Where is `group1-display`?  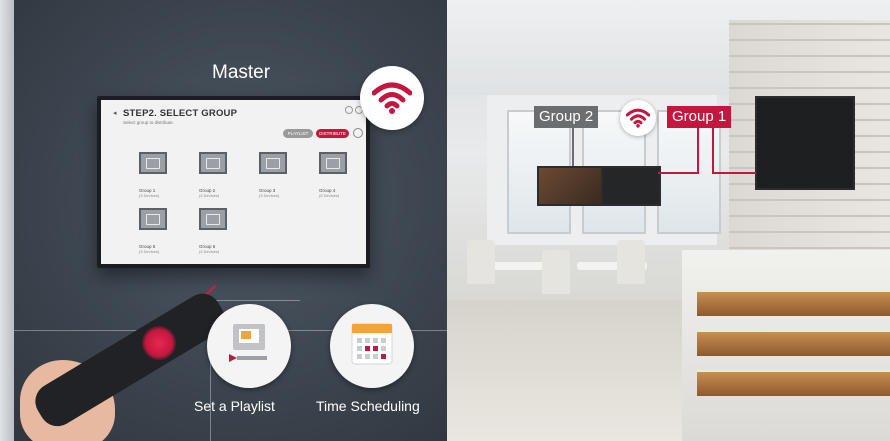 group1-display is located at coordinates (805, 143).